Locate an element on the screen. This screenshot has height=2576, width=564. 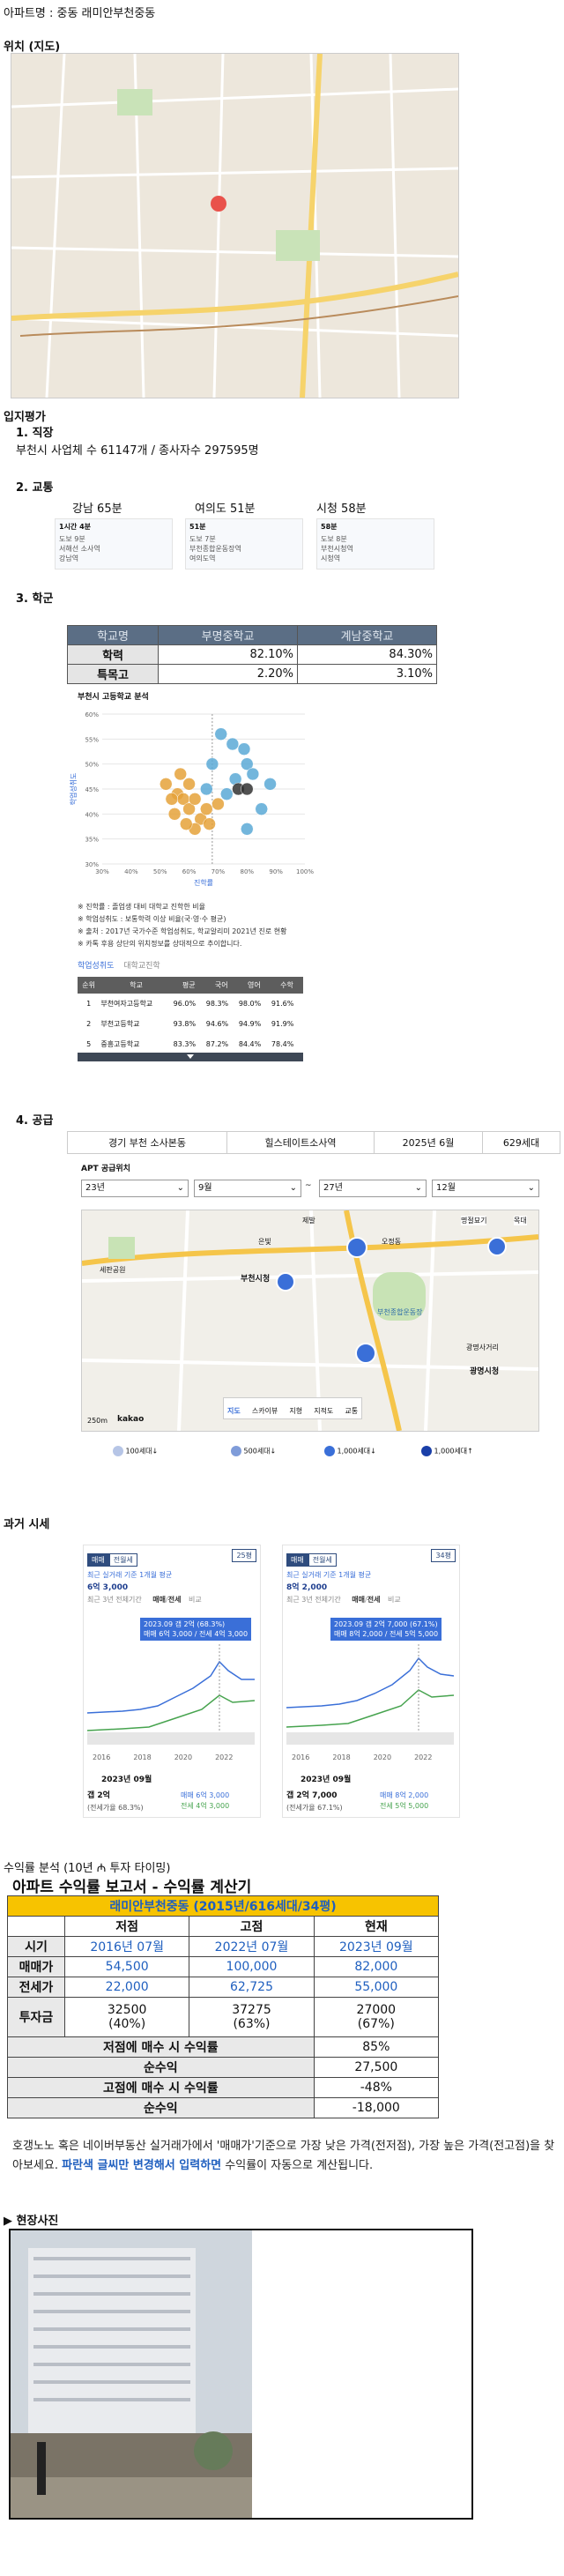
tab-terrain: 지형 is located at coordinates (295, 1411).